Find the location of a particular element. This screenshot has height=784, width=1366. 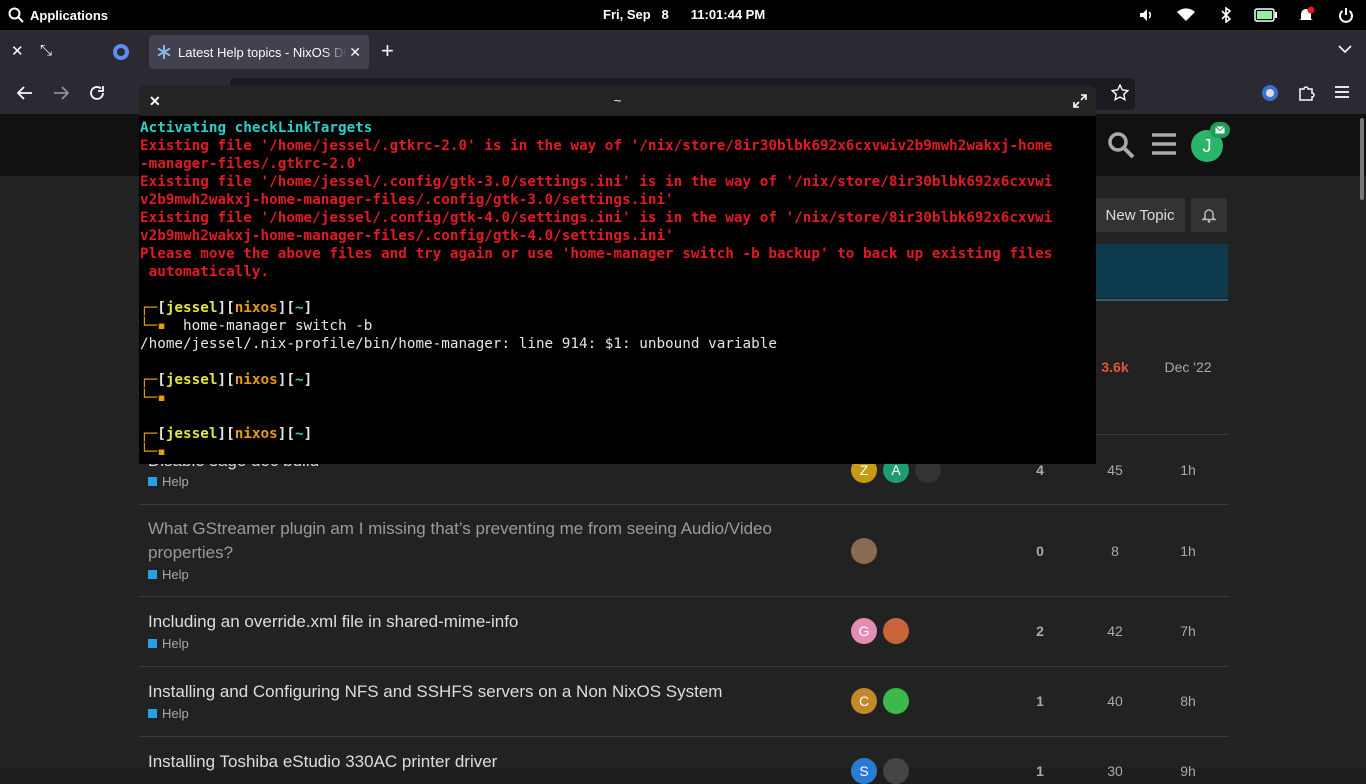

replies-count: 4 is located at coordinates (1040, 470).